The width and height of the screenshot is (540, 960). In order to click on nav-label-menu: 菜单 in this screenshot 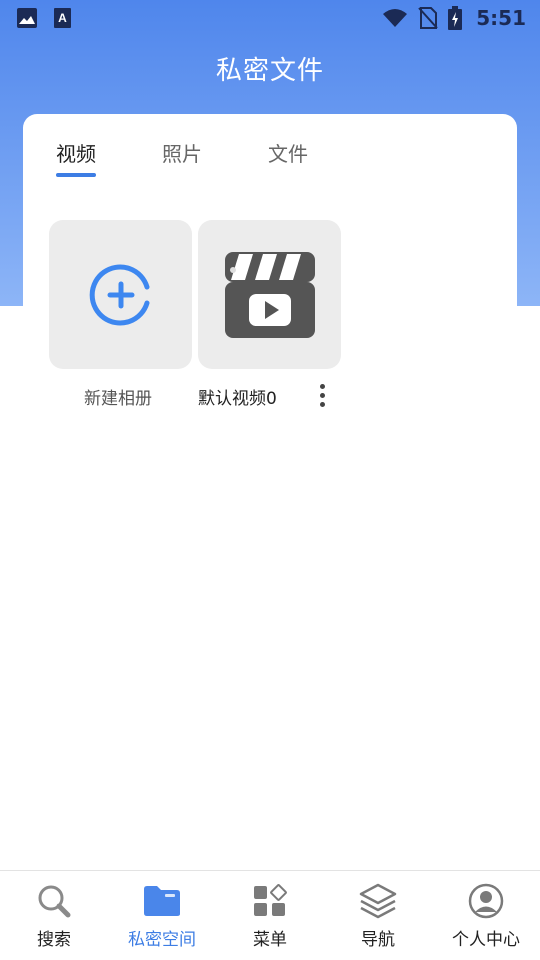, I will do `click(270, 940)`.